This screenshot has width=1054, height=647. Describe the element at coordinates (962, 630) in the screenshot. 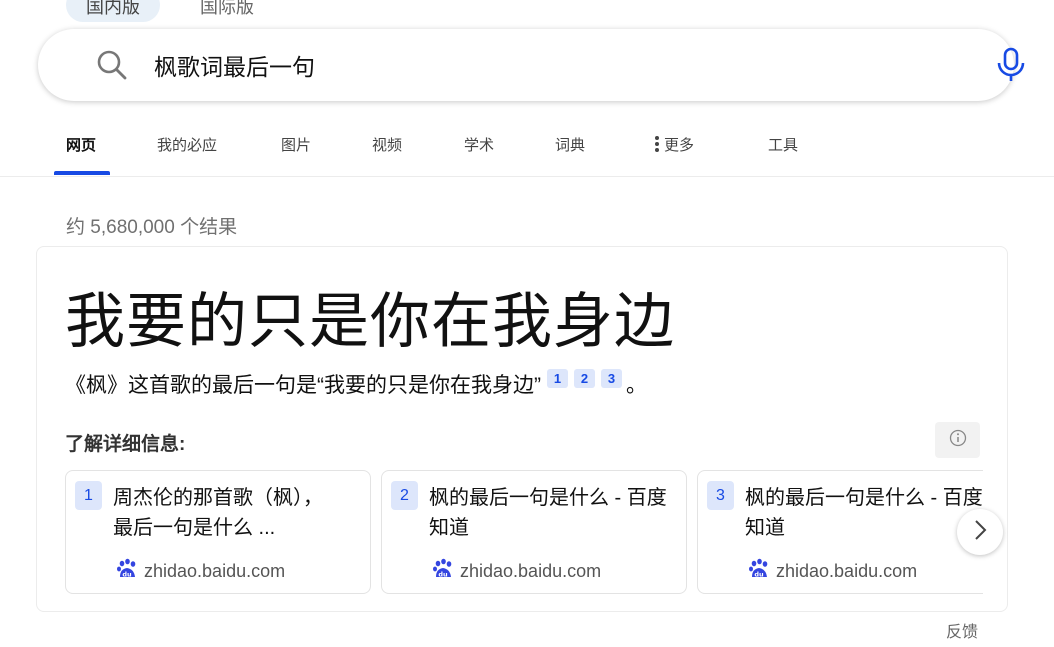

I see `feedback-link: 反馈` at that location.